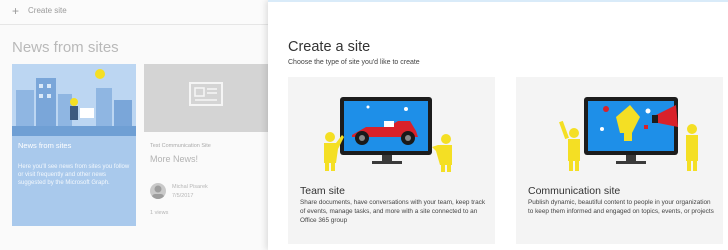 The image size is (728, 250). I want to click on news-heading: News from sites, so click(65, 47).